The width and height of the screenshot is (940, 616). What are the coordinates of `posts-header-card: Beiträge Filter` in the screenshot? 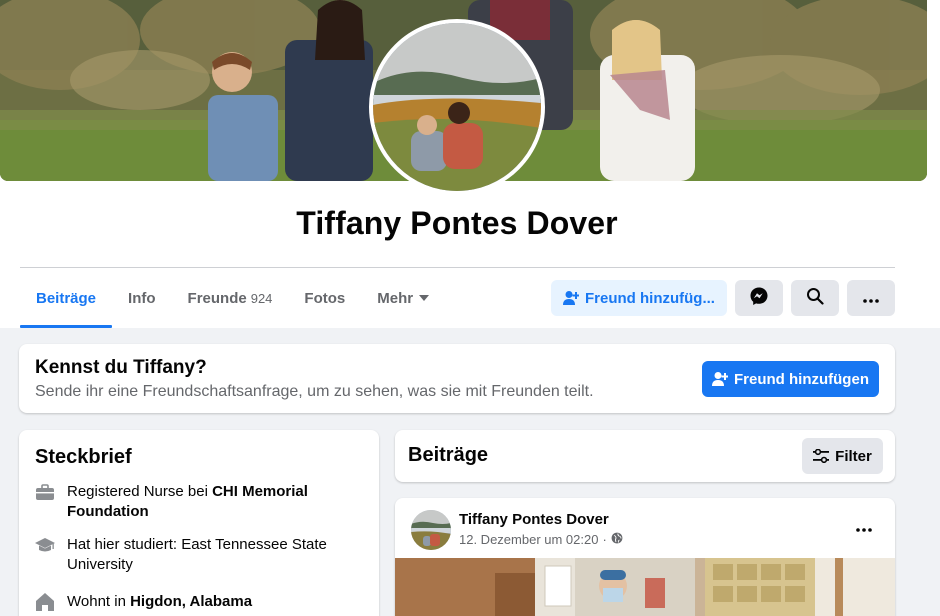 It's located at (645, 456).